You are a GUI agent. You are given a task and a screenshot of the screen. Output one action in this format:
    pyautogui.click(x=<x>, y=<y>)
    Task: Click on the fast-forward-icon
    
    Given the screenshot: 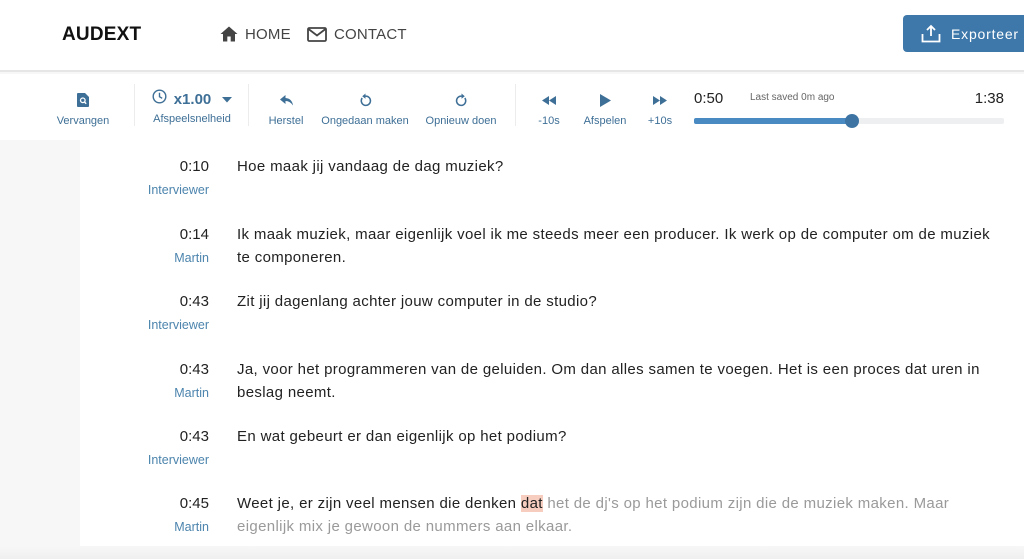 What is the action you would take?
    pyautogui.click(x=660, y=100)
    